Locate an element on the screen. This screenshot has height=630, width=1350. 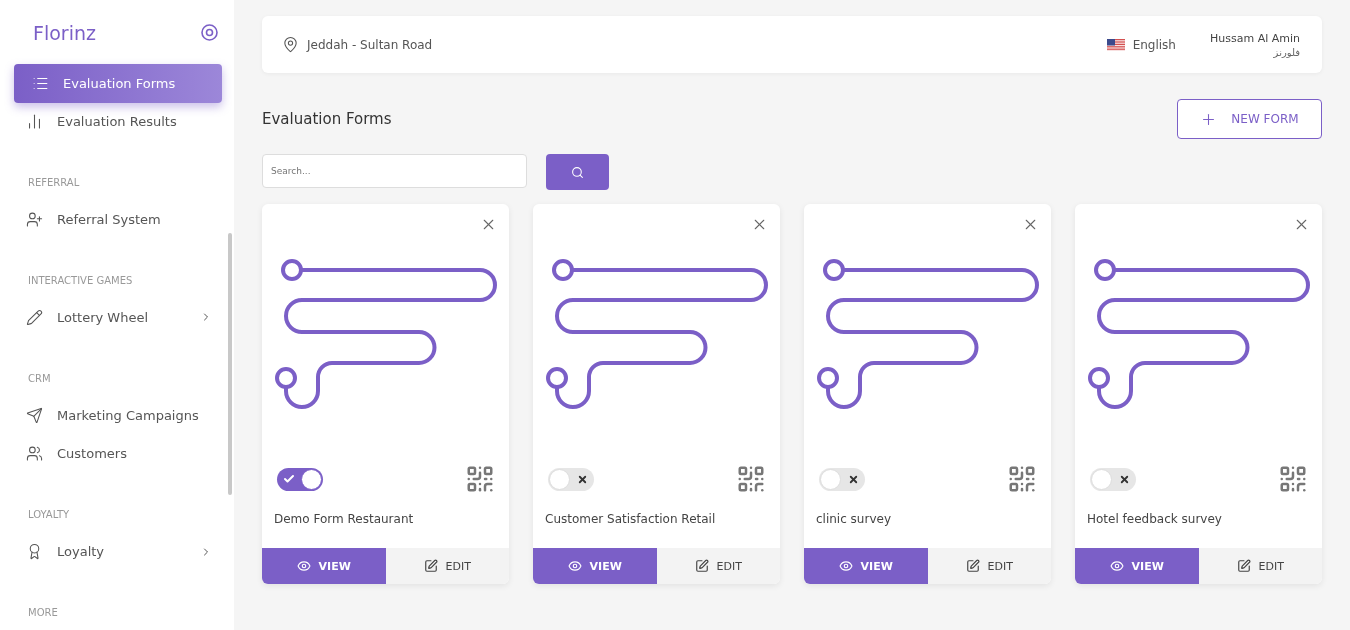
sidebar-item: Evaluation Results is located at coordinates (118, 122).